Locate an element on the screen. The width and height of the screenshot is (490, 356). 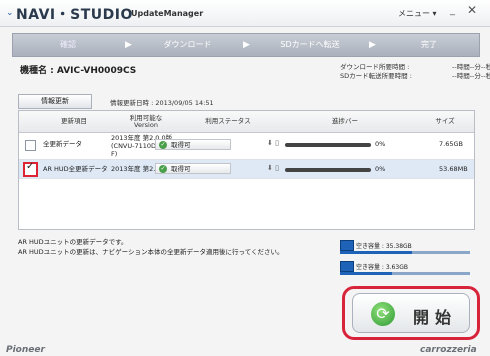
step-download: ダウンロード is located at coordinates (187, 44).